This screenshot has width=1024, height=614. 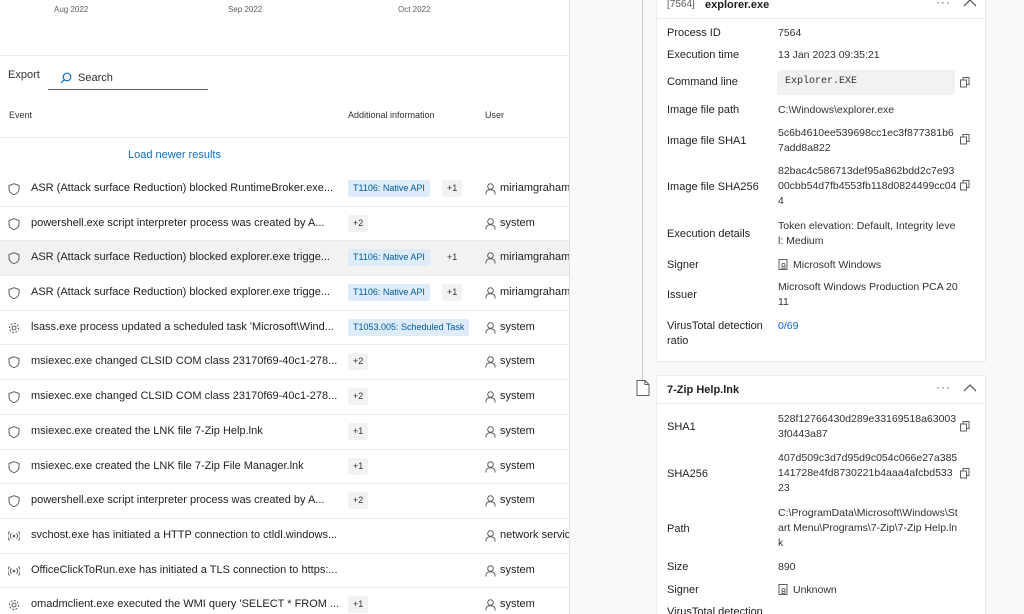 What do you see at coordinates (715, 610) in the screenshot?
I see `field-label: VirusTotal detection` at bounding box center [715, 610].